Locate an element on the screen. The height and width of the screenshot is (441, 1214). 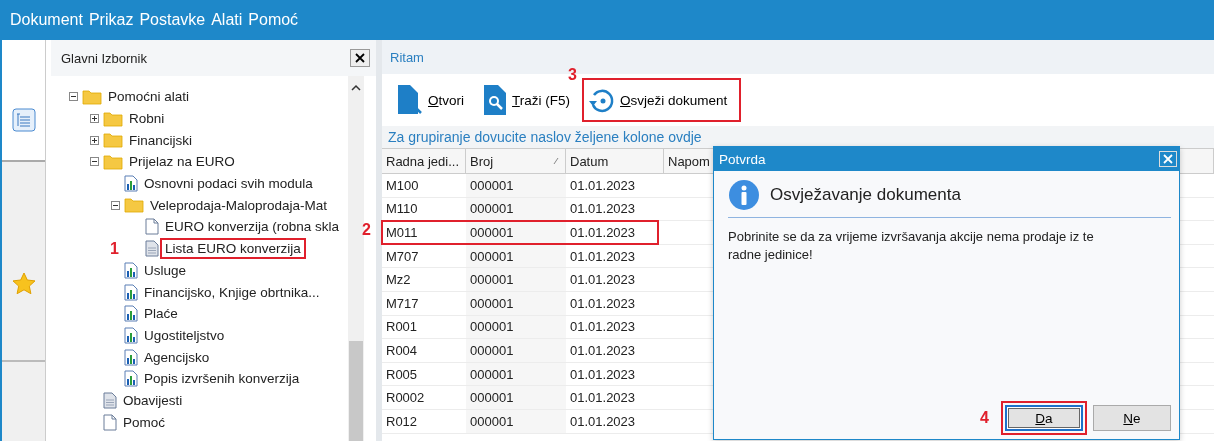
table-cell-text: R001 is located at coordinates (402, 327).